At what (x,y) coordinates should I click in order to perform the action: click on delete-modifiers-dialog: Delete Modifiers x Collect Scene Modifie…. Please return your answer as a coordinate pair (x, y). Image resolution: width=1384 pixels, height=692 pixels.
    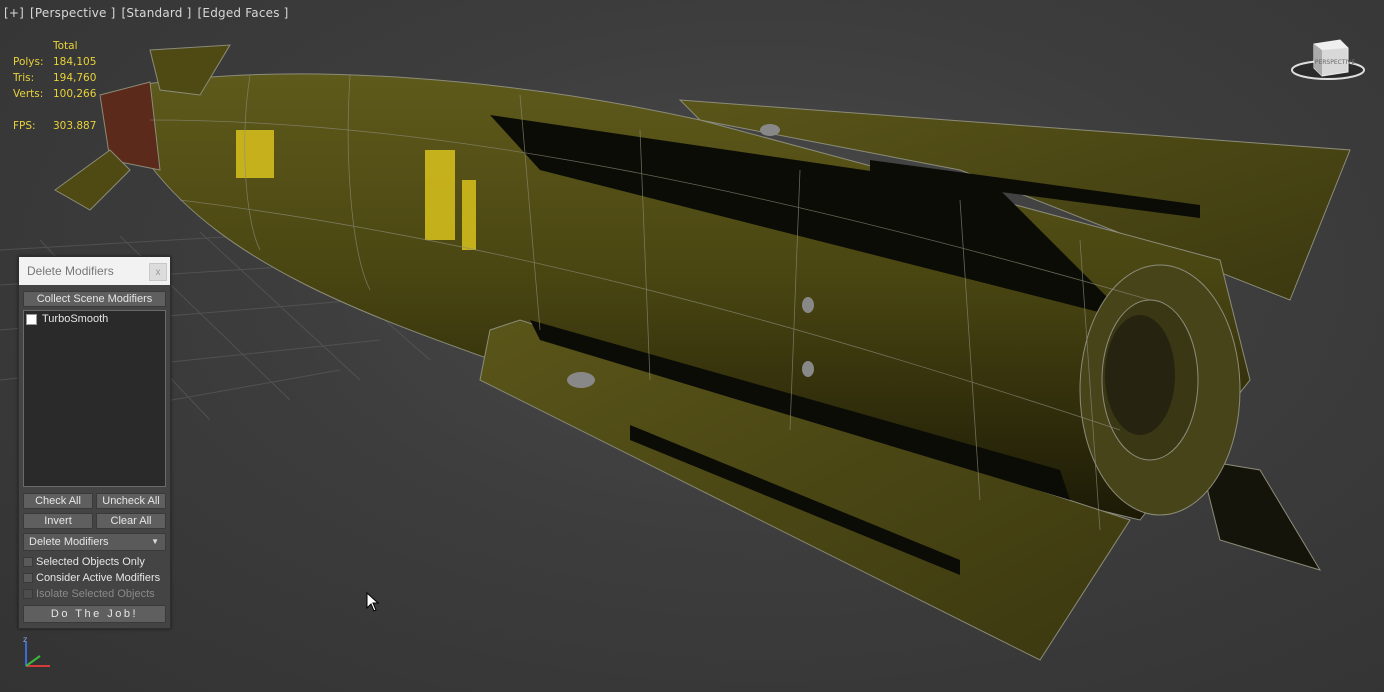
    Looking at the image, I should click on (94, 442).